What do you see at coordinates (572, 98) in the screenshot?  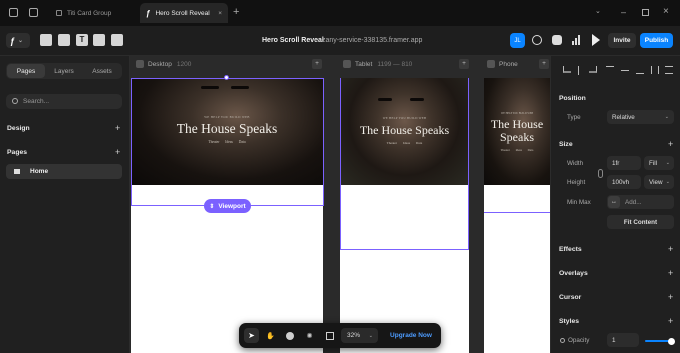 I see `position-section-title: Position` at bounding box center [572, 98].